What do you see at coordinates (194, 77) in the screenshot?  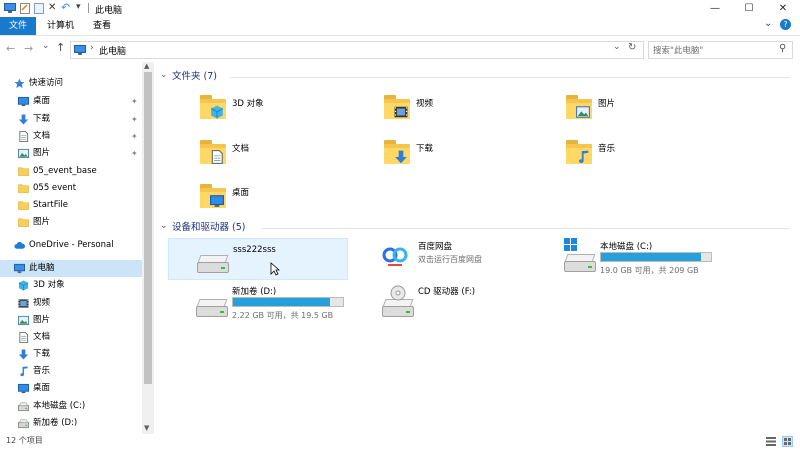 I see `folders-group-header: 文件夹 (7)` at bounding box center [194, 77].